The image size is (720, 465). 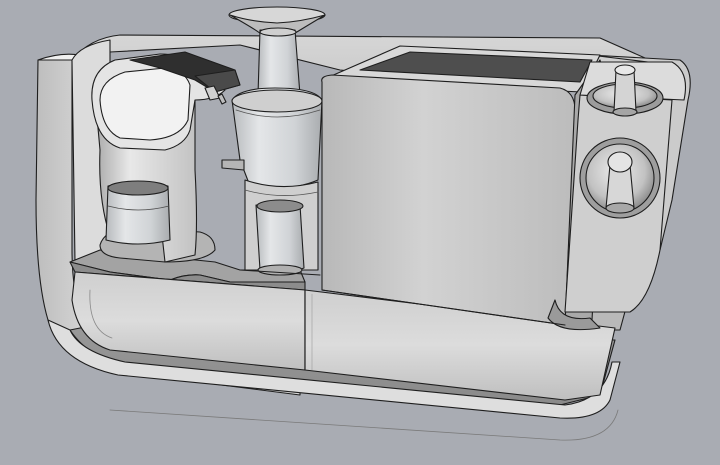 What do you see at coordinates (620, 178) in the screenshot?
I see `valve-lower` at bounding box center [620, 178].